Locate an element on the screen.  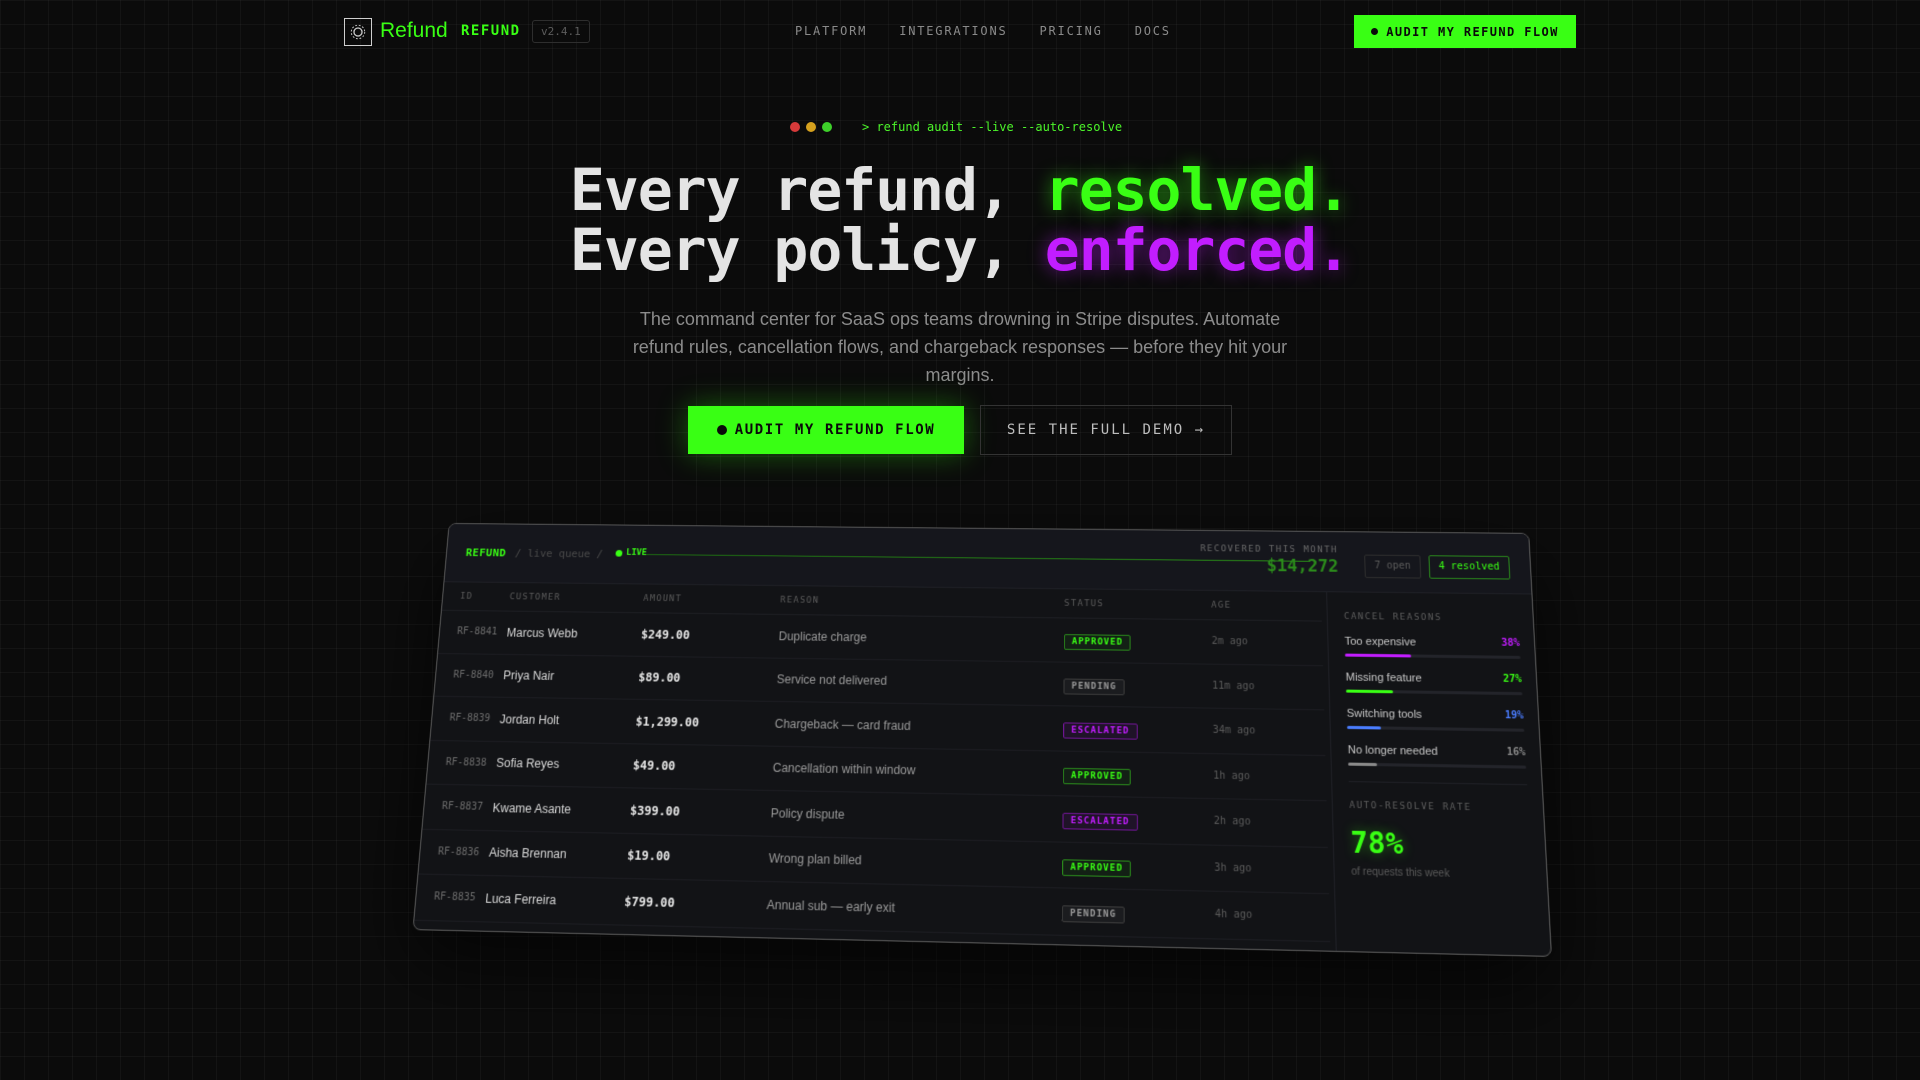
row-amount: $799.00 is located at coordinates (649, 902).